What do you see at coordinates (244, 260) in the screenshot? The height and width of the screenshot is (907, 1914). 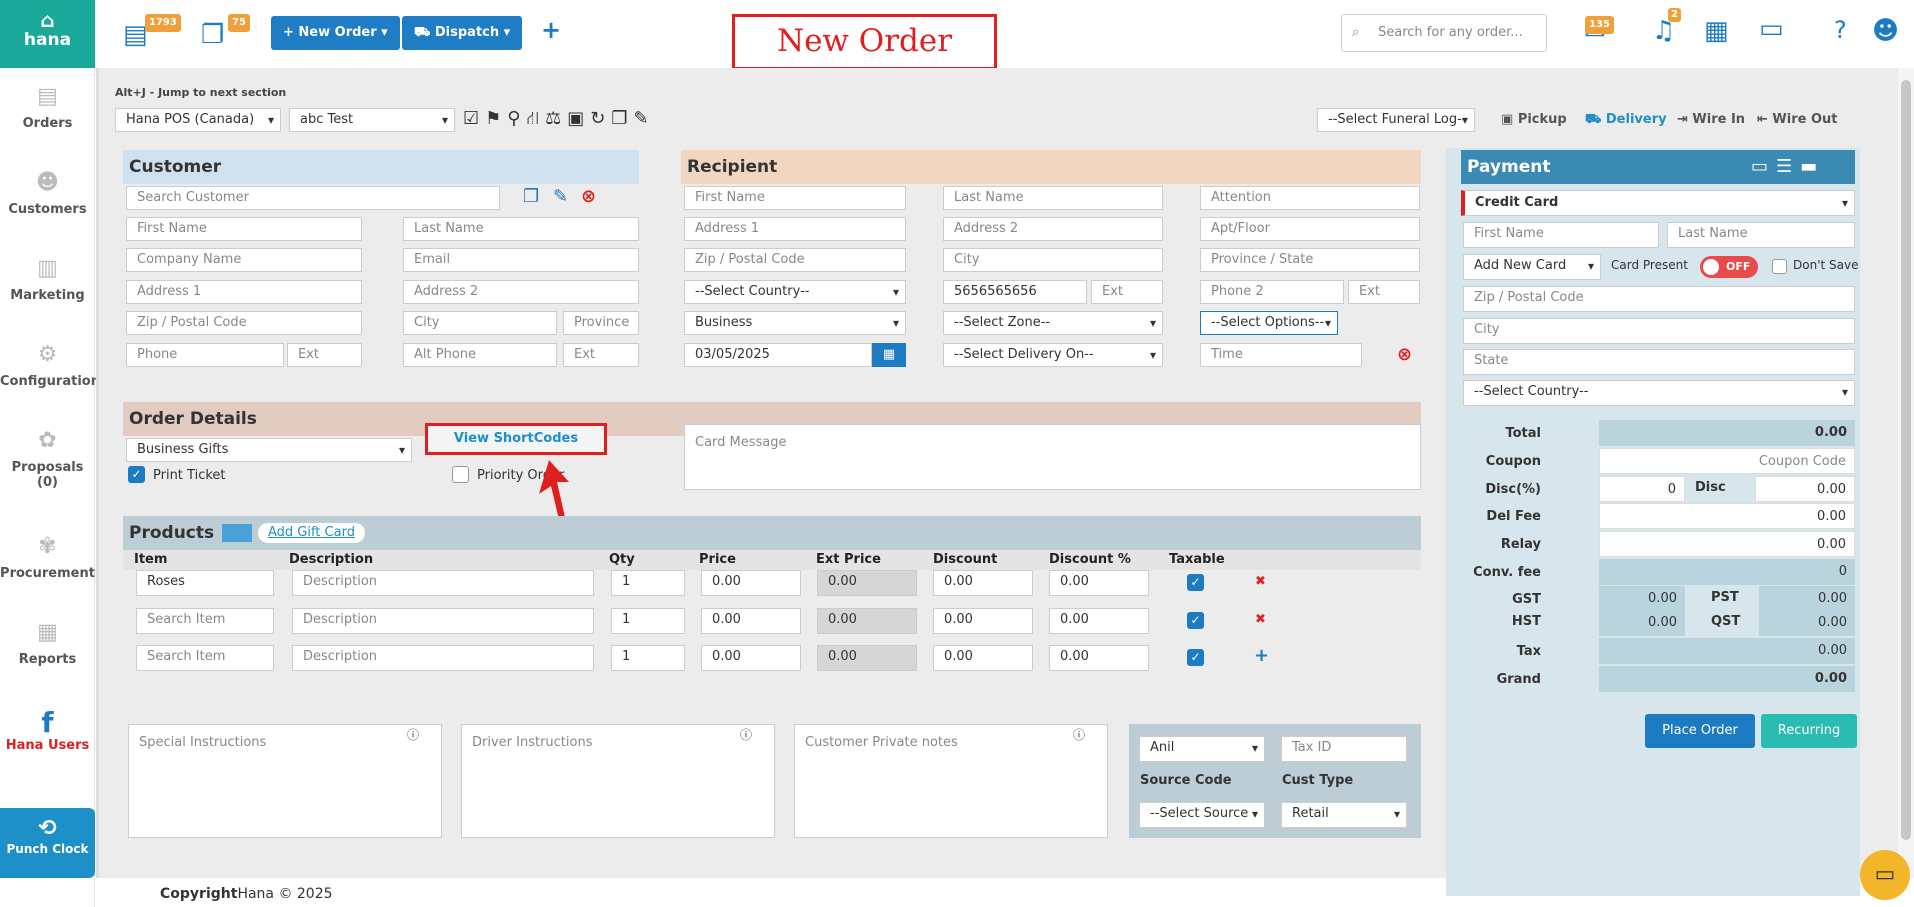 I see `customer-company: Company Name` at bounding box center [244, 260].